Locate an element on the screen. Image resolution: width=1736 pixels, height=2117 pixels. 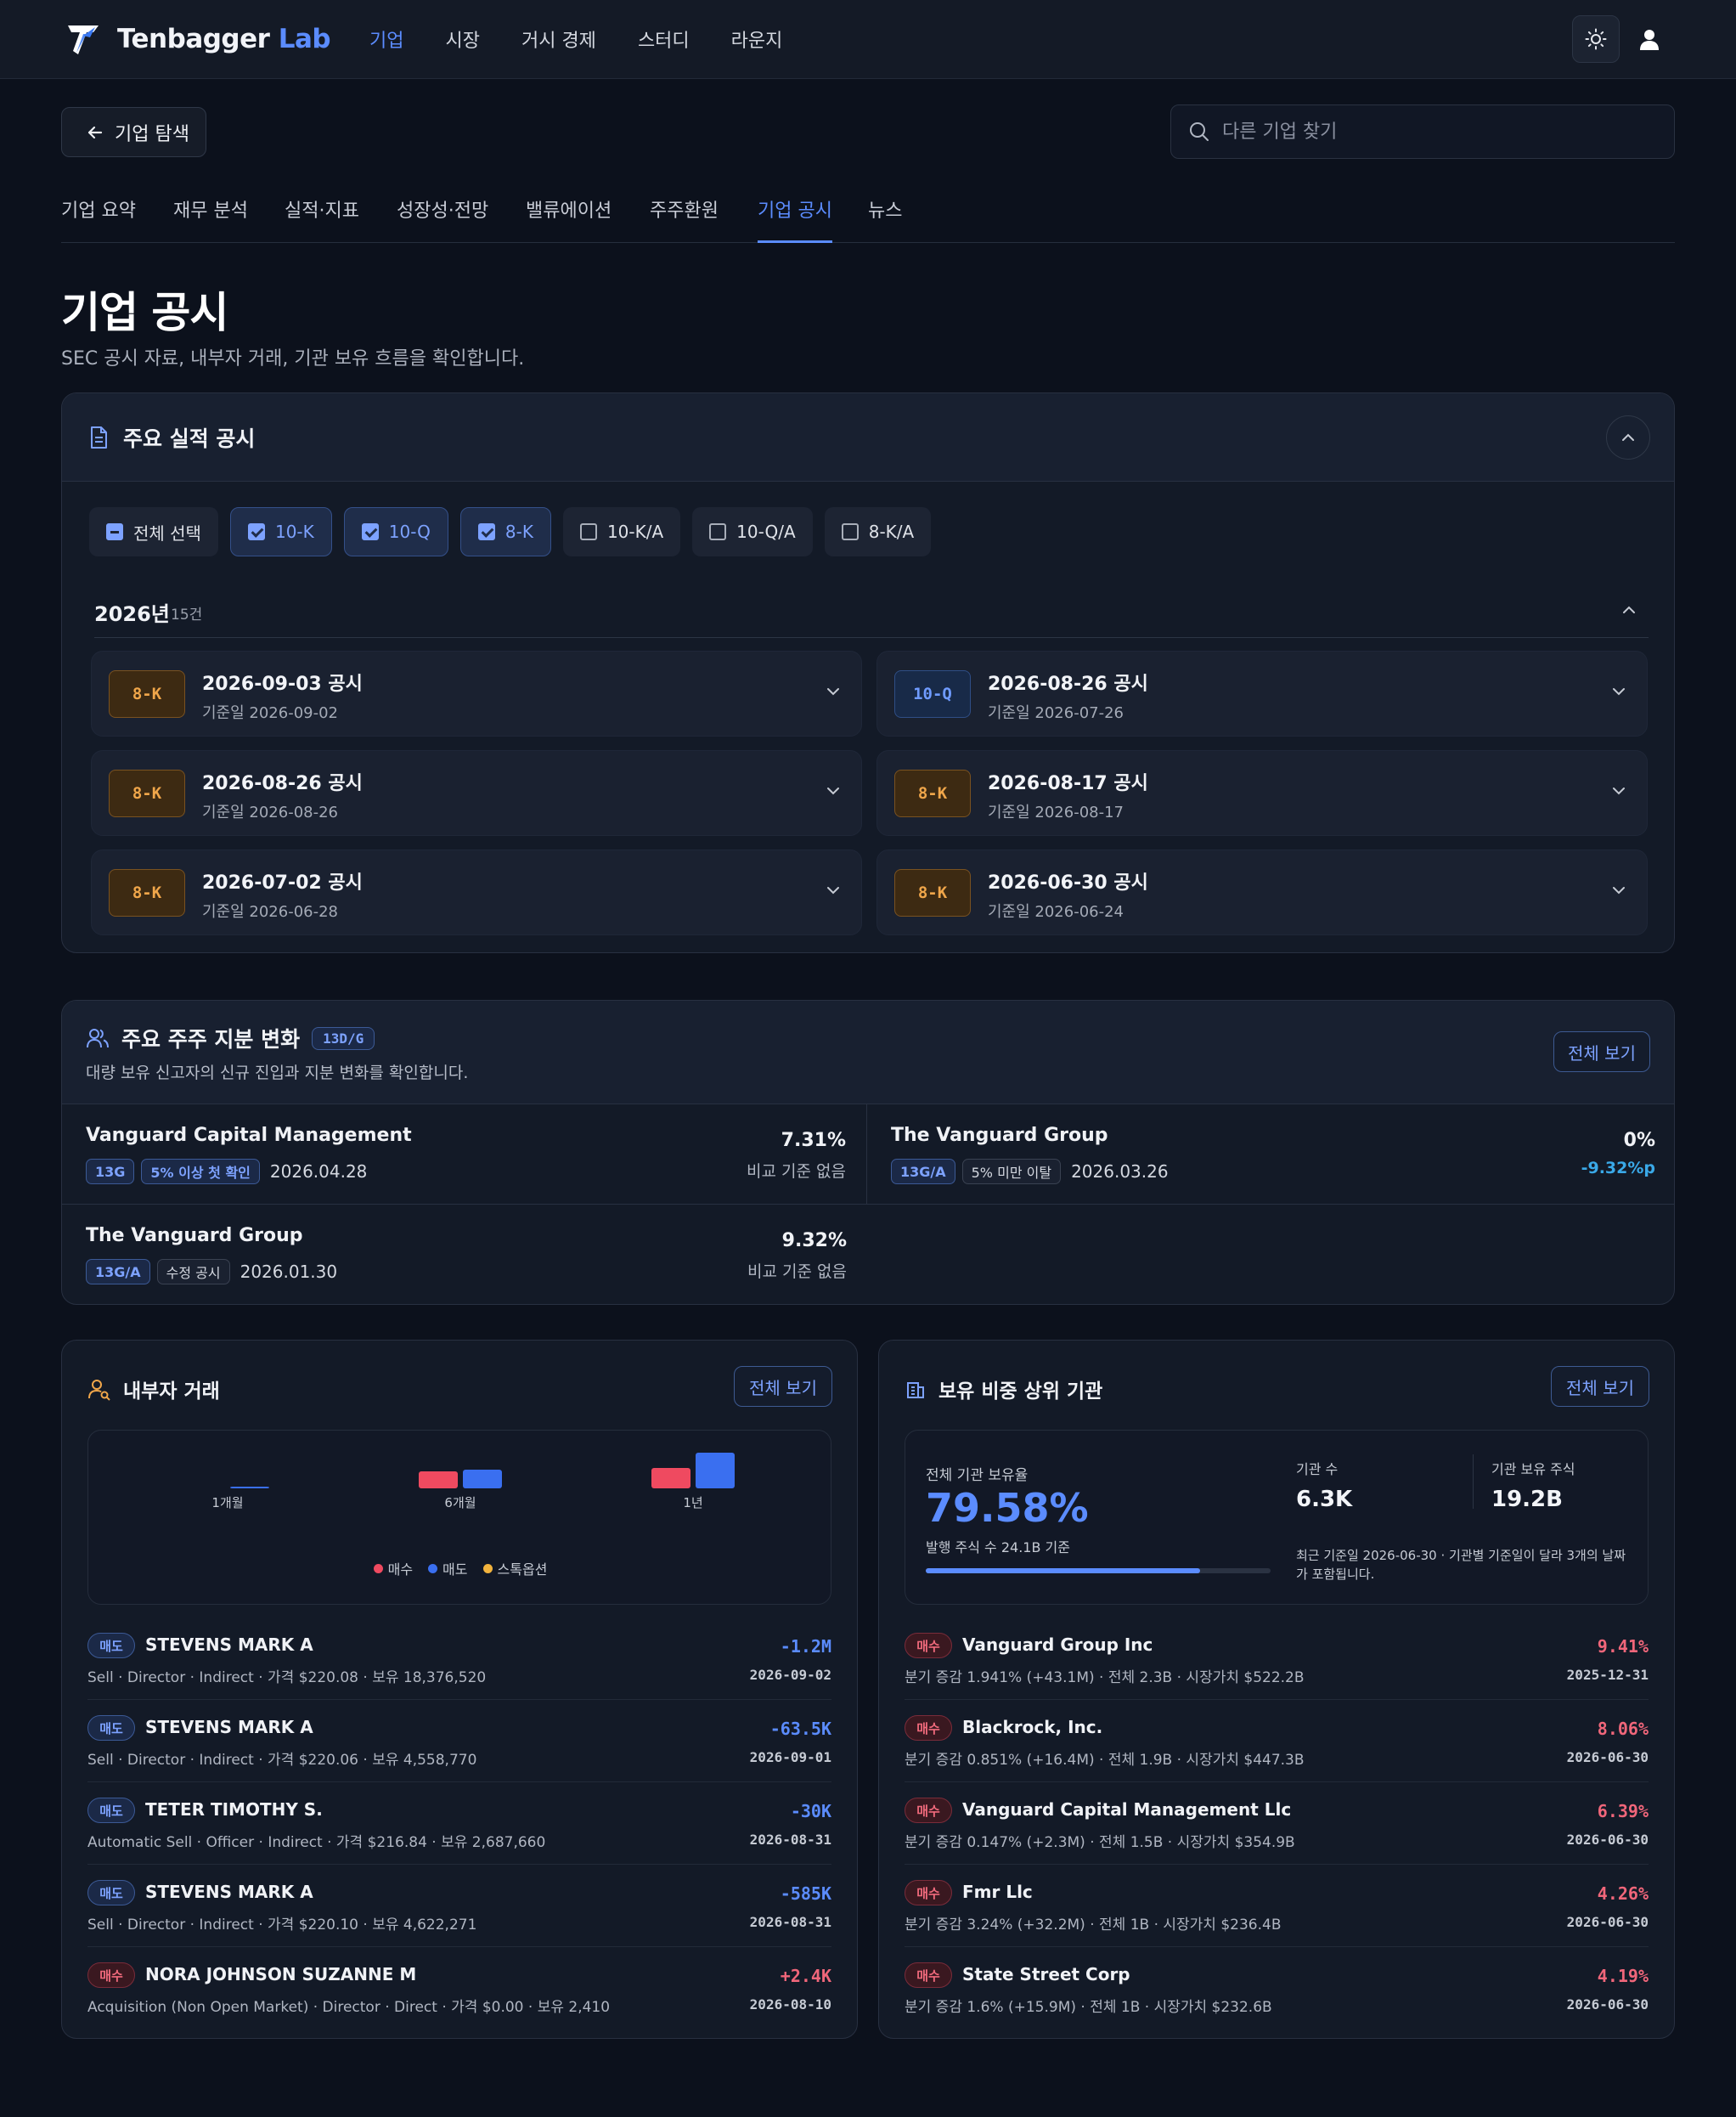
page-subtitle: SEC 공시 자료, 내부자 거래, 기관 보유 흐름을 확인합니다. is located at coordinates (293, 359).